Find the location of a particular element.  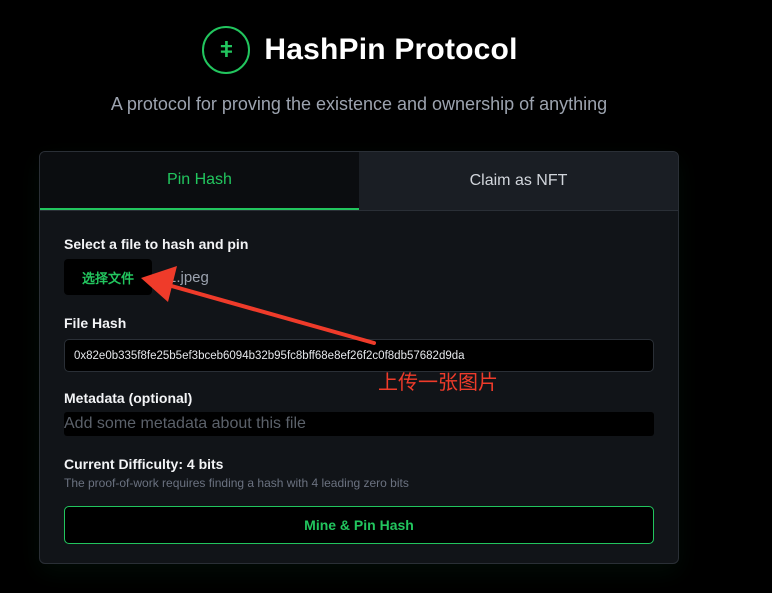

metadata-input is located at coordinates (359, 424).